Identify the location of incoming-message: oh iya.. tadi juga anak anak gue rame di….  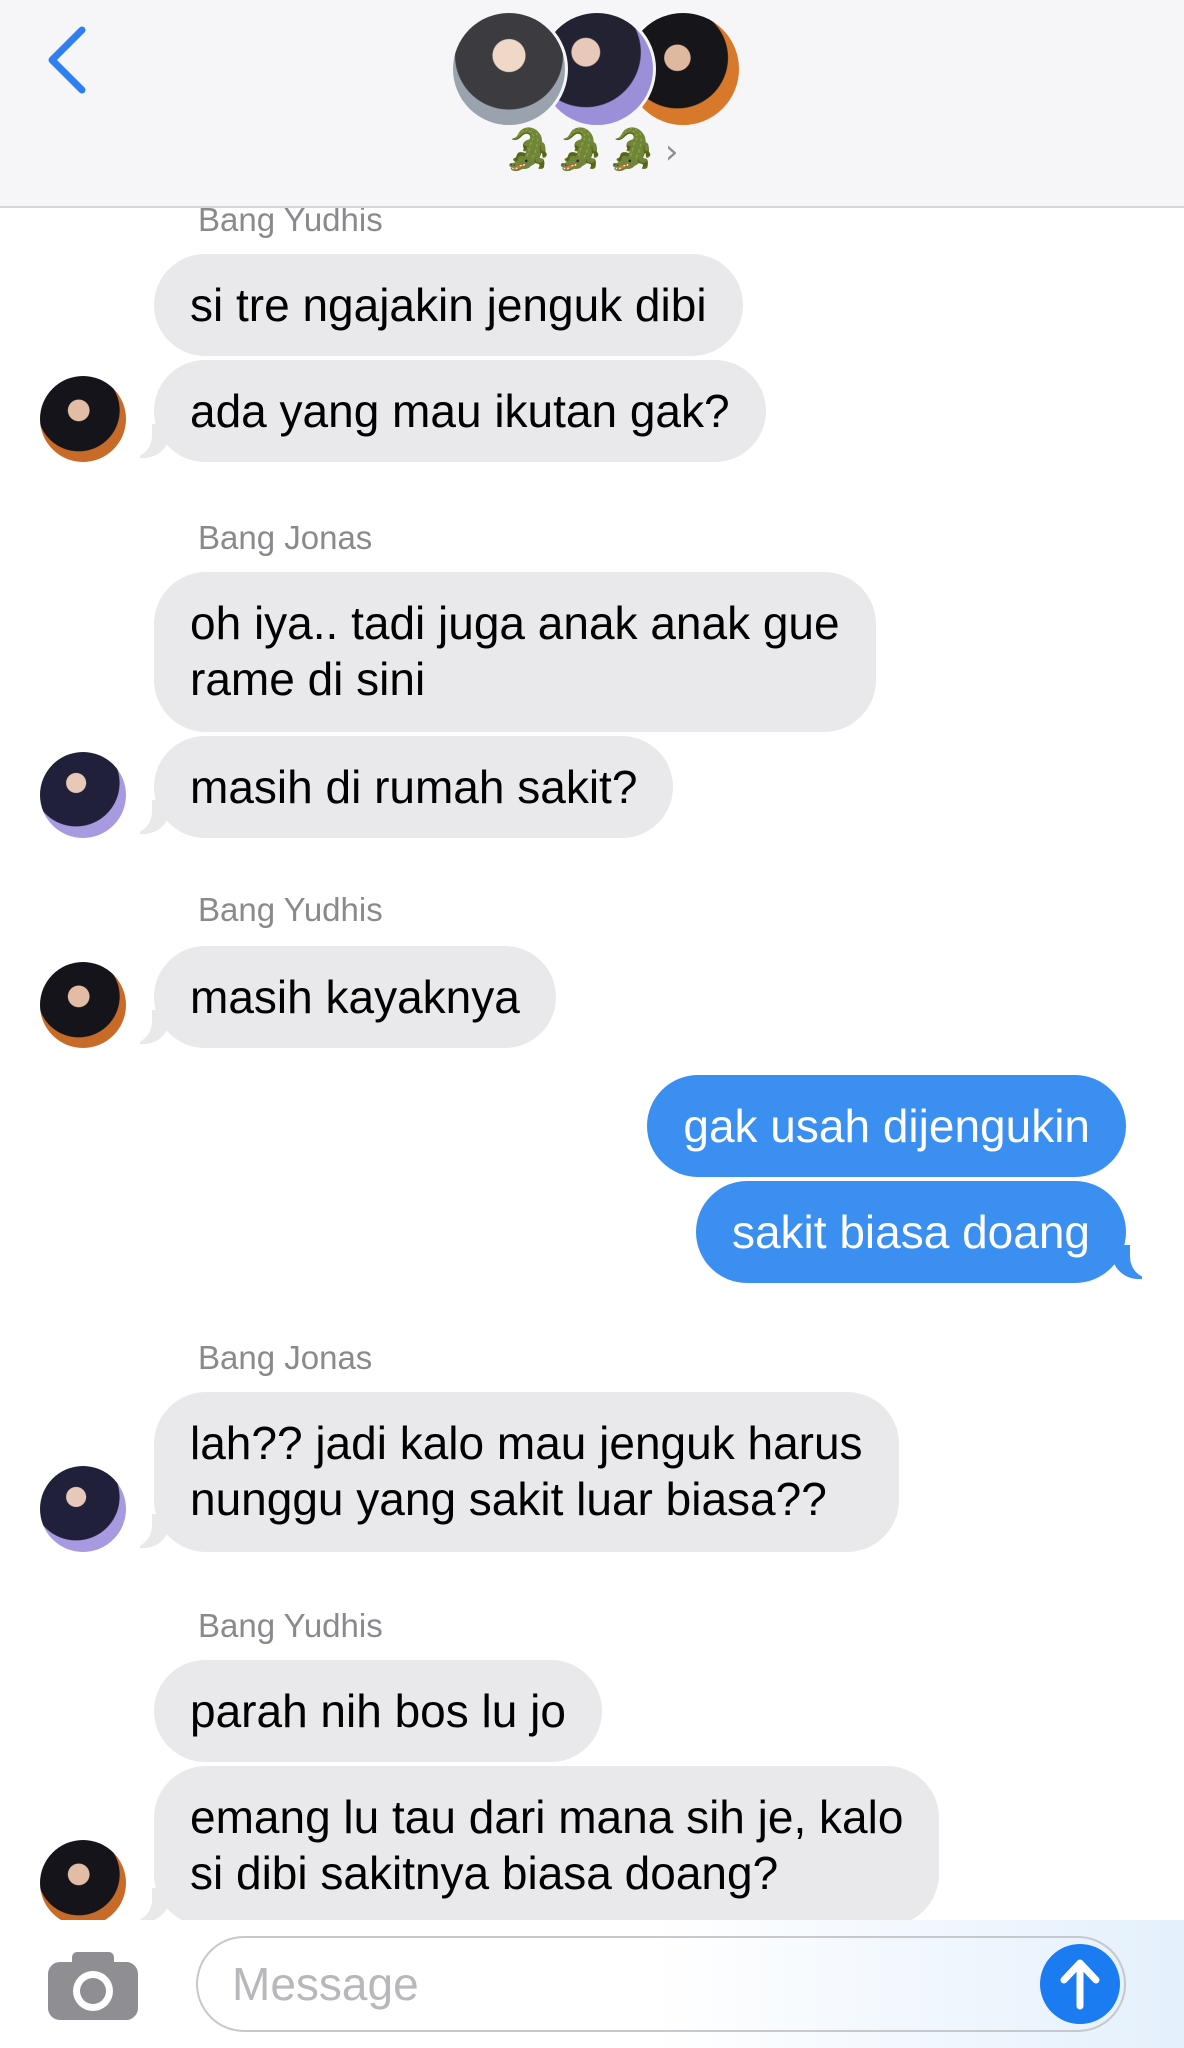
(515, 652).